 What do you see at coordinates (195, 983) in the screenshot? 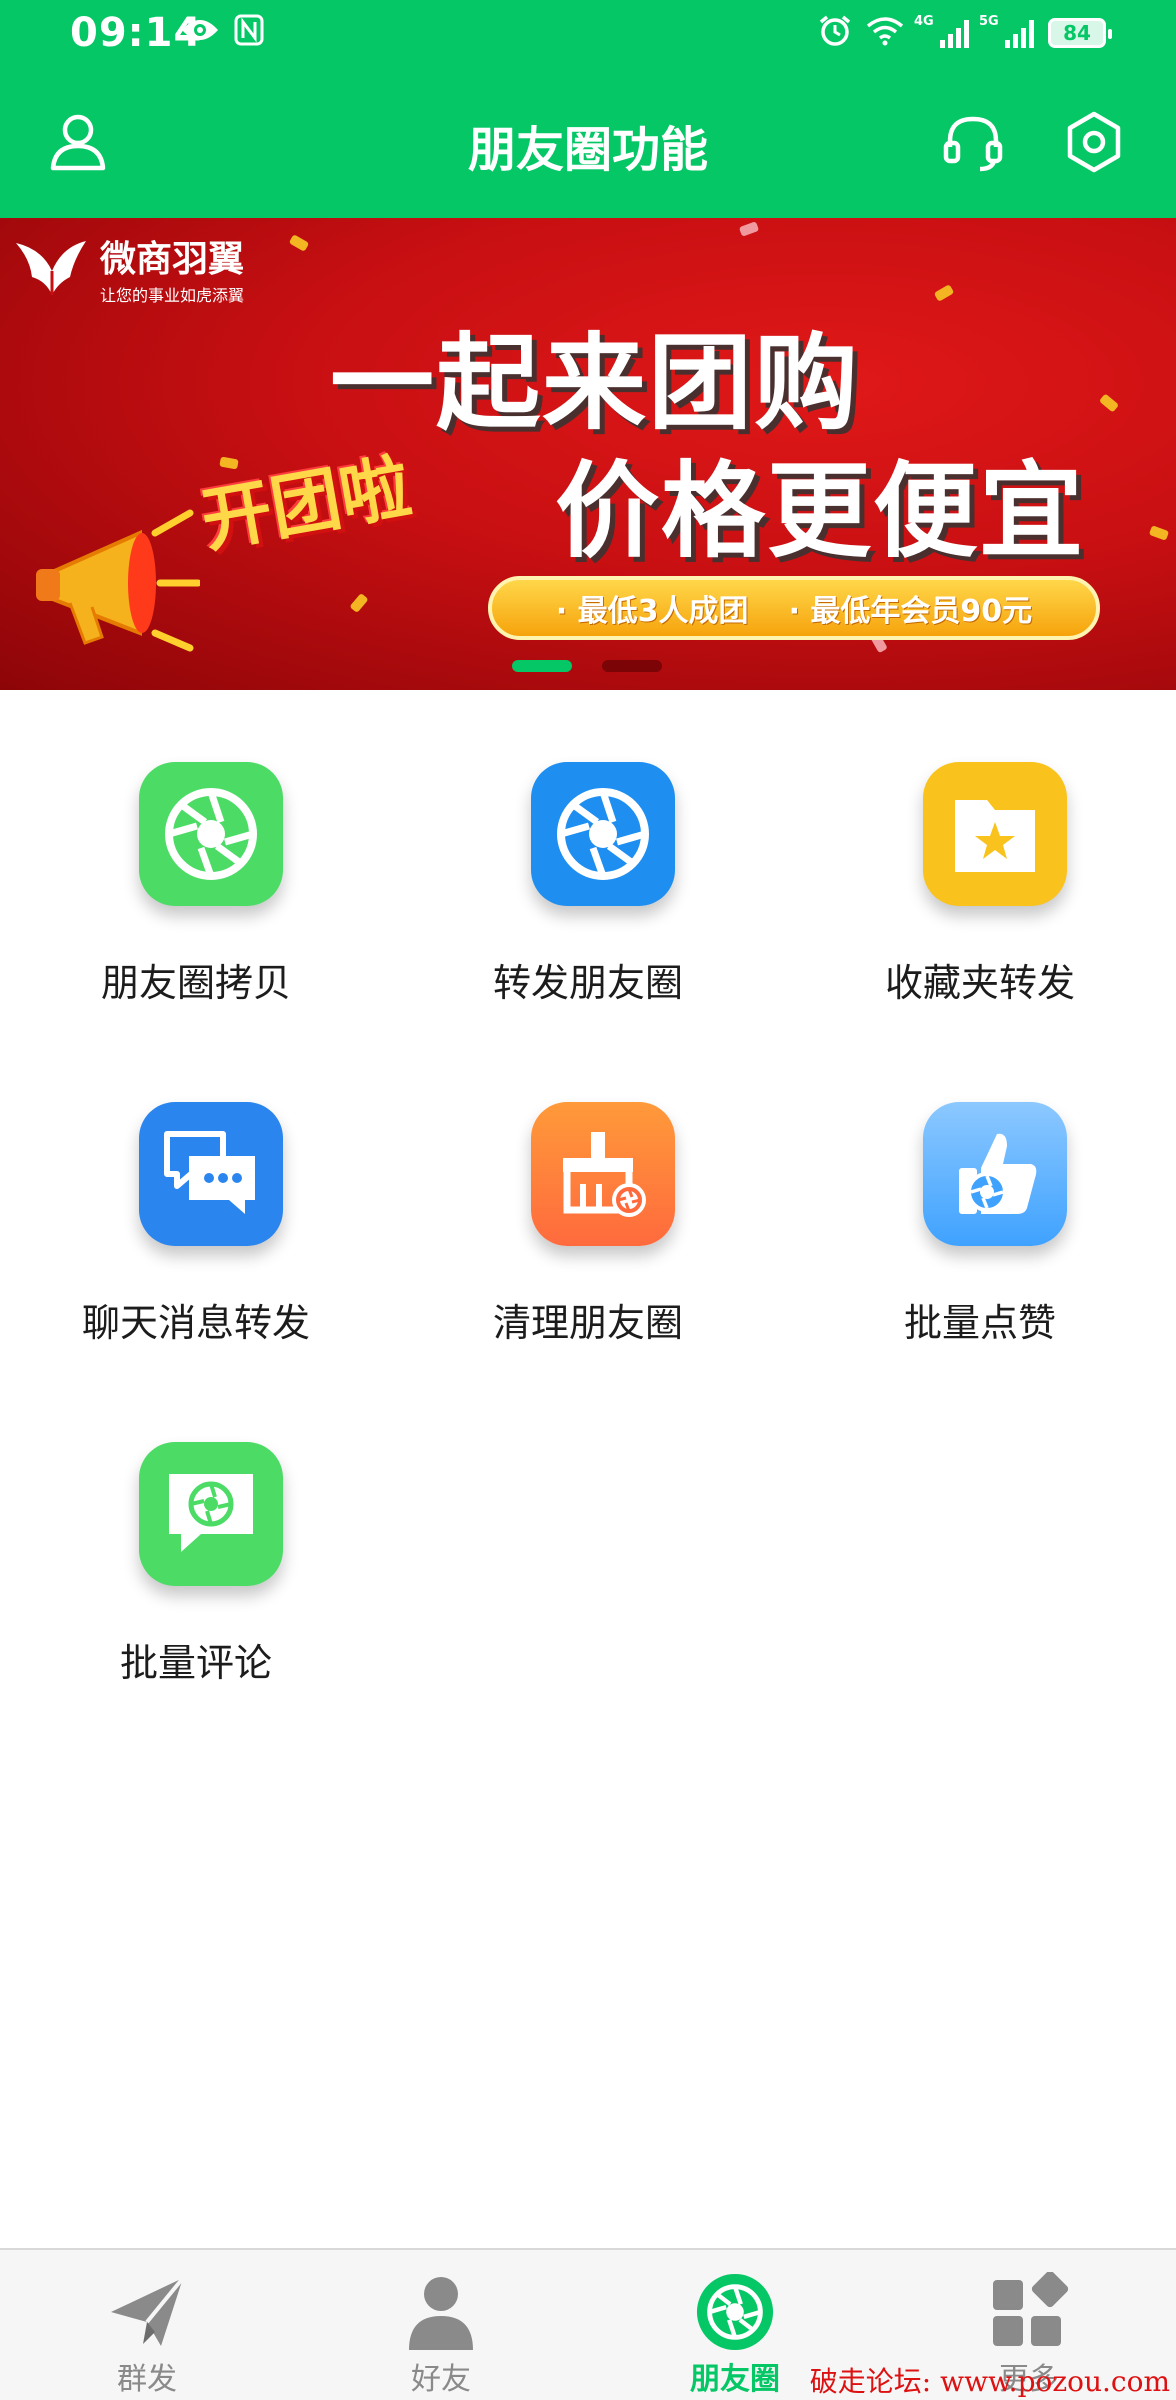
I see `feature-label: 朋友圈拷贝` at bounding box center [195, 983].